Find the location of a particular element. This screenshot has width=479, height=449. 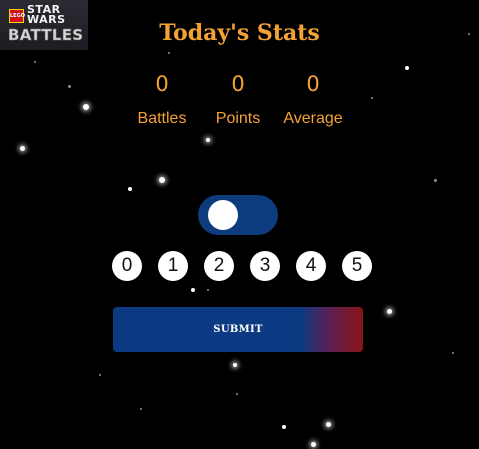

stat-points: 0 Points is located at coordinates (238, 100).